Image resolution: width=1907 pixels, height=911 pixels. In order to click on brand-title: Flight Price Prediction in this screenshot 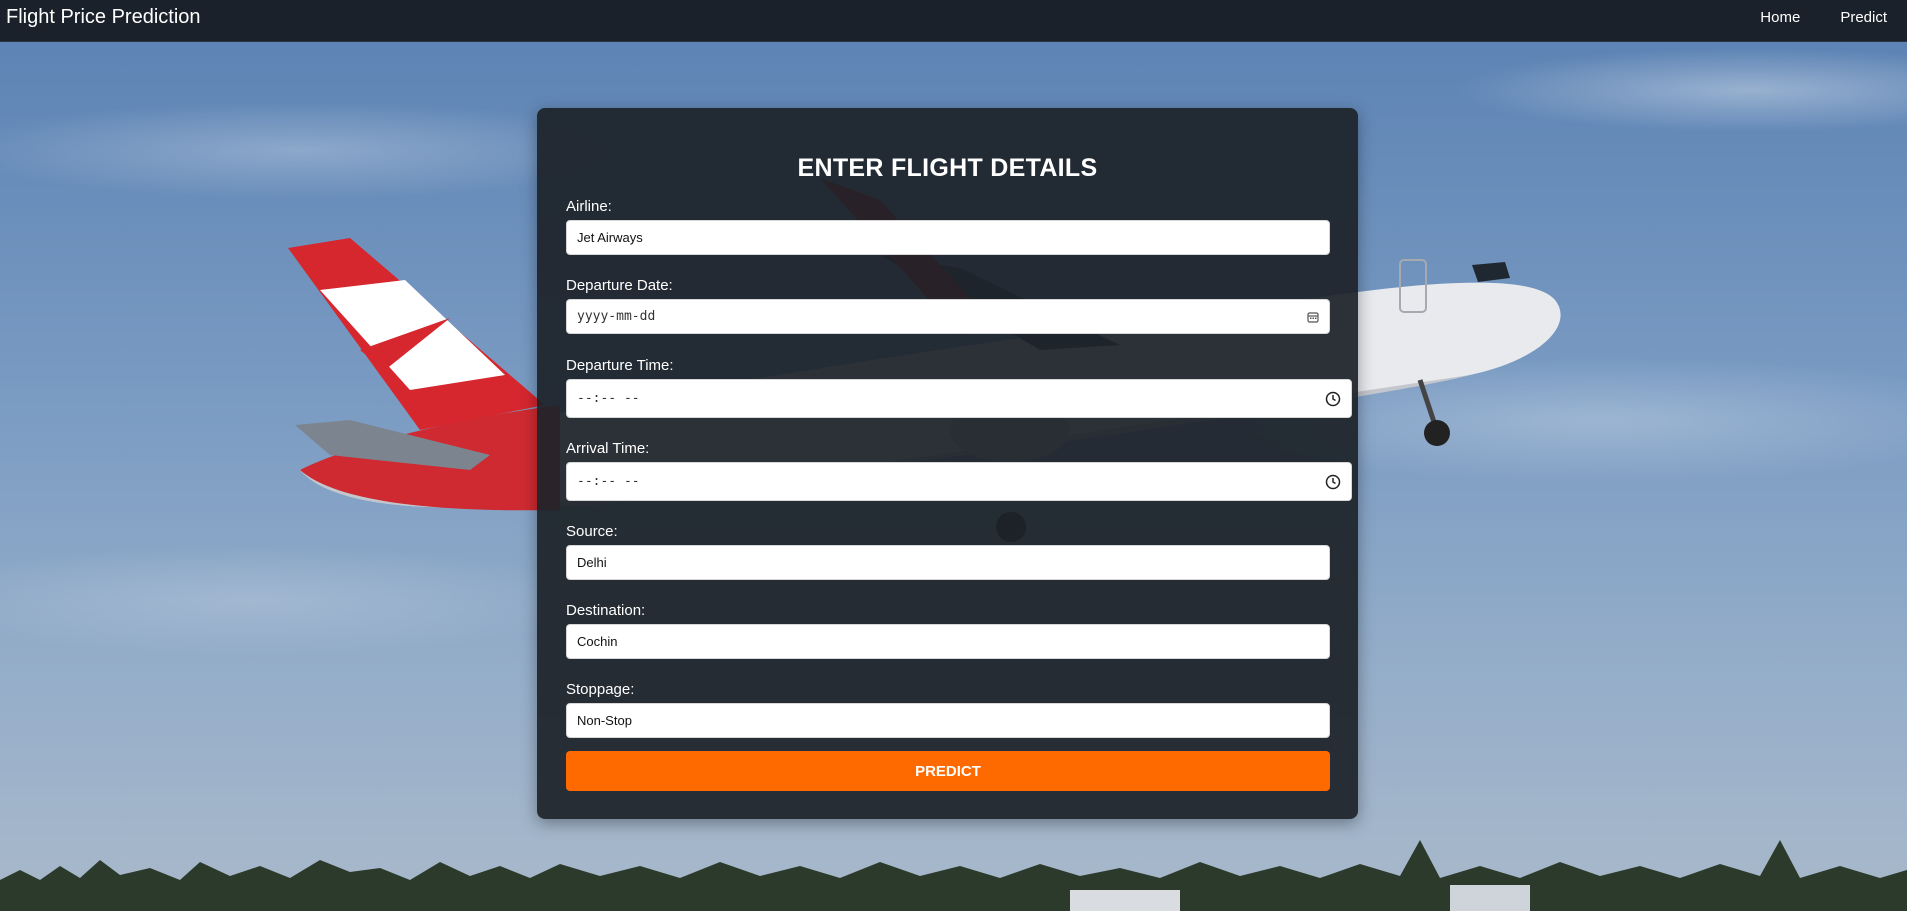, I will do `click(103, 17)`.